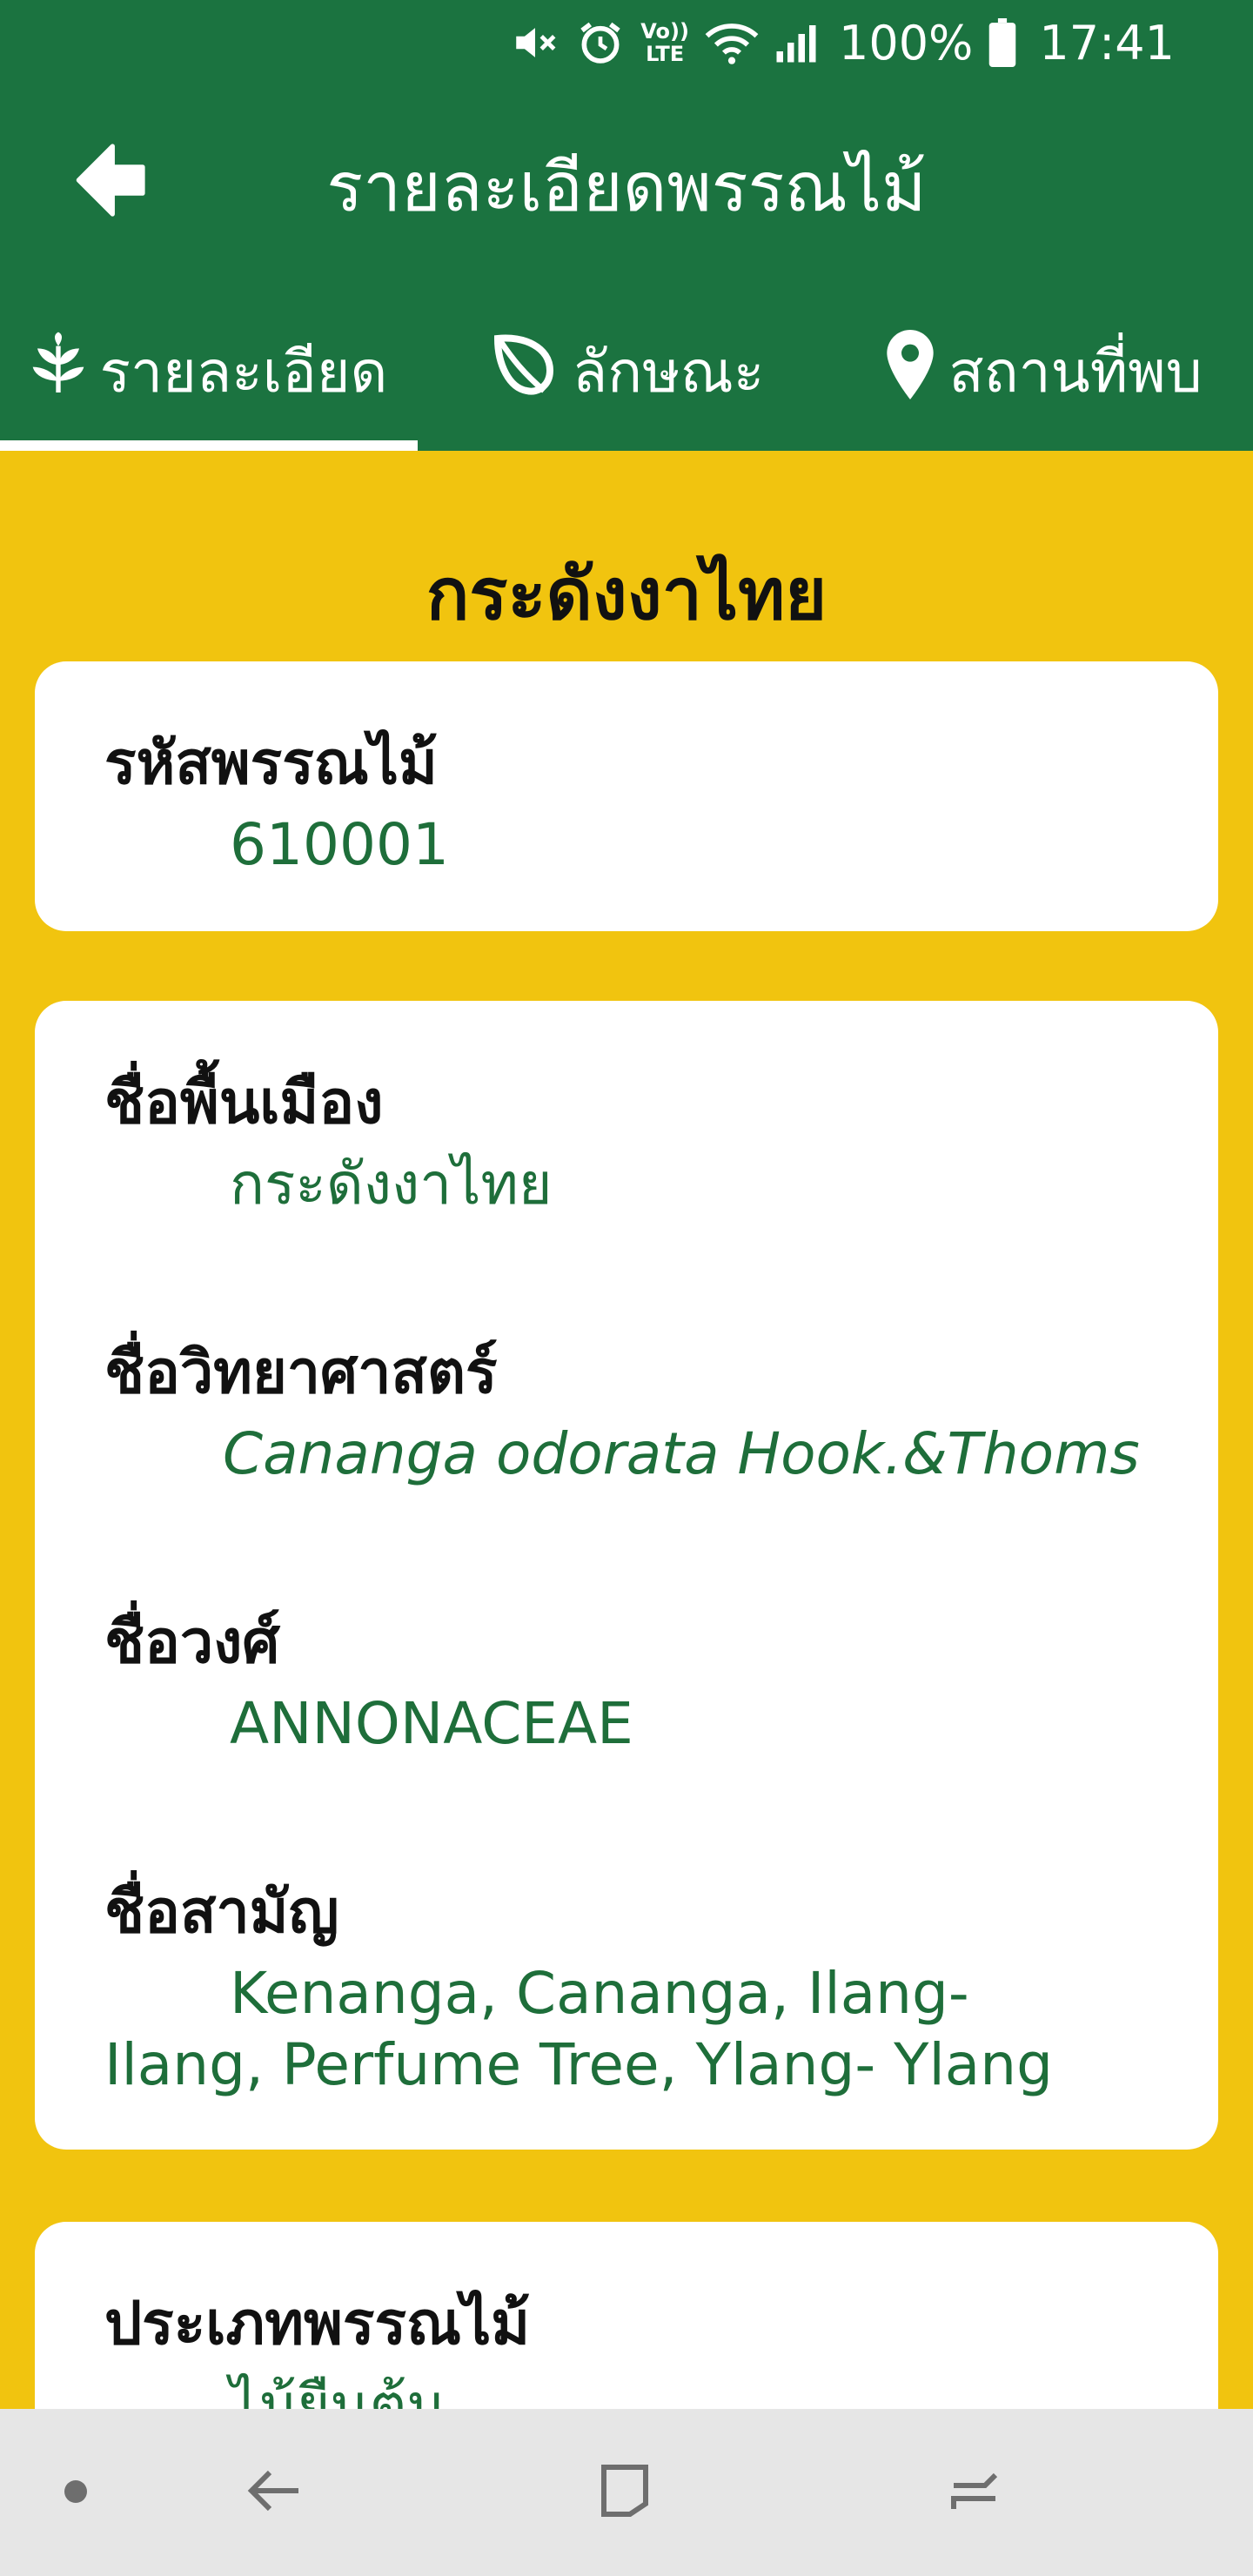 This screenshot has width=1253, height=2576. Describe the element at coordinates (317, 2324) in the screenshot. I see `plant-type-label: ประเภทพรรณไม้` at that location.